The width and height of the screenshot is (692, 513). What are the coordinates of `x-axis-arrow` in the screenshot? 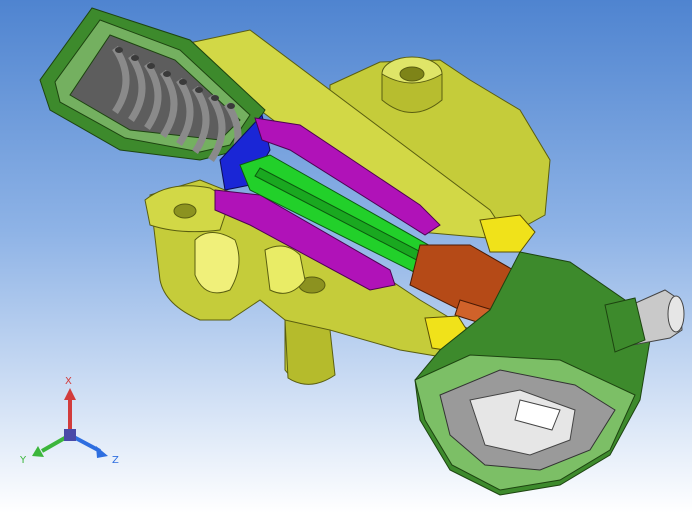 It's located at (70, 394).